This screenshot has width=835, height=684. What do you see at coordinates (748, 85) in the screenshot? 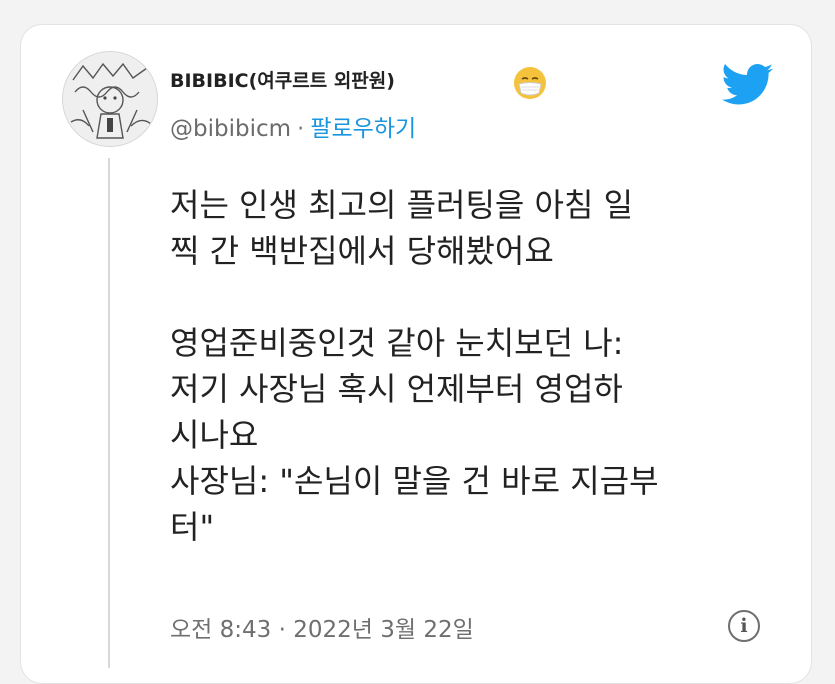
I see `twitter-bird-icon` at bounding box center [748, 85].